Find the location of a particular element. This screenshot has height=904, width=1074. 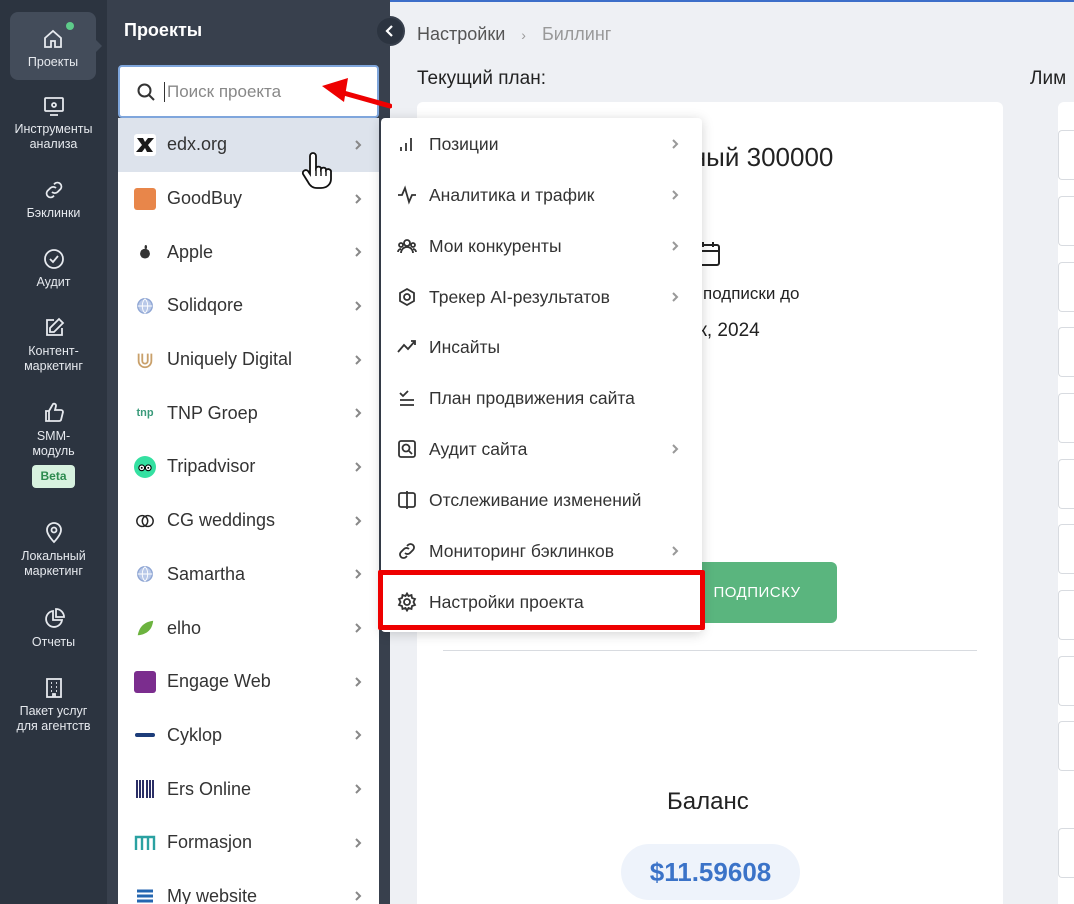

rail-item-analysis-tools: Инструменты анализа is located at coordinates (53, 123).